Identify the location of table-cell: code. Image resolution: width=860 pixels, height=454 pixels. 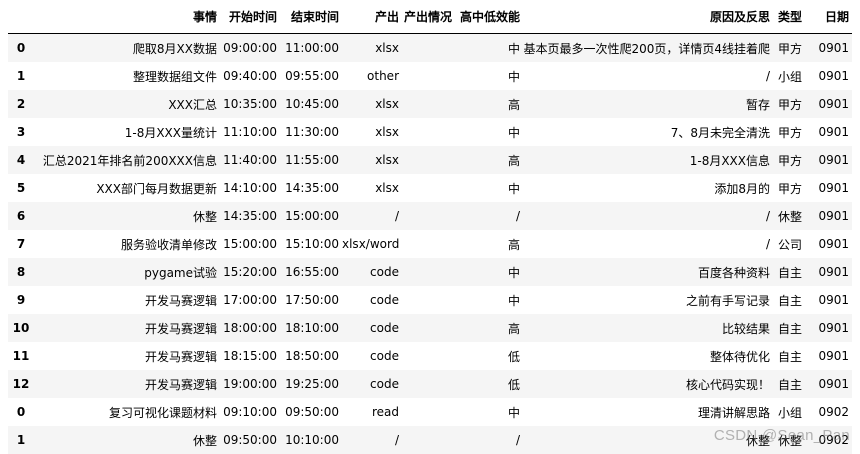
(384, 272).